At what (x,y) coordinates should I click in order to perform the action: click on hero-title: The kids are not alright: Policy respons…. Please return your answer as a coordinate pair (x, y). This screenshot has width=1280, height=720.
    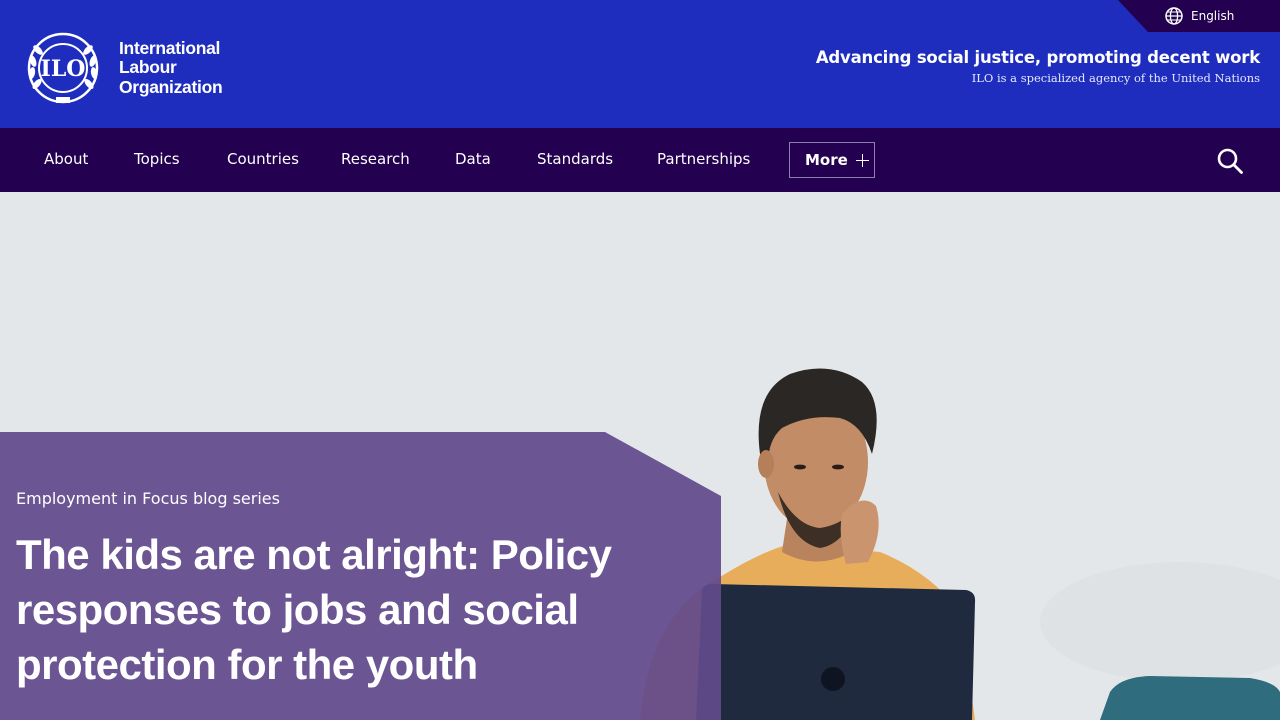
    Looking at the image, I should click on (336, 609).